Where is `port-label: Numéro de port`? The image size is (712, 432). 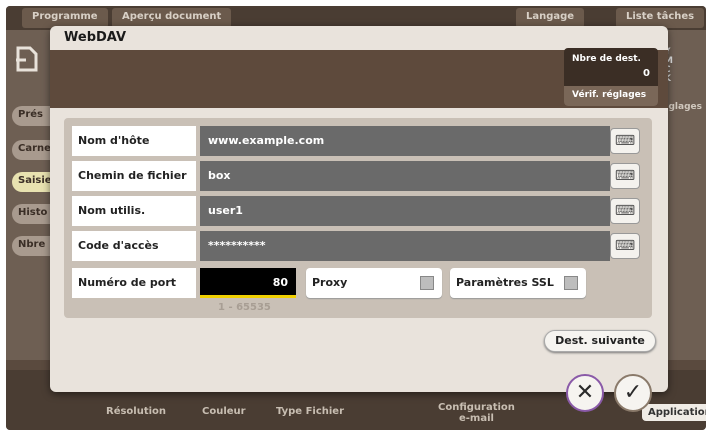 port-label: Numéro de port is located at coordinates (134, 283).